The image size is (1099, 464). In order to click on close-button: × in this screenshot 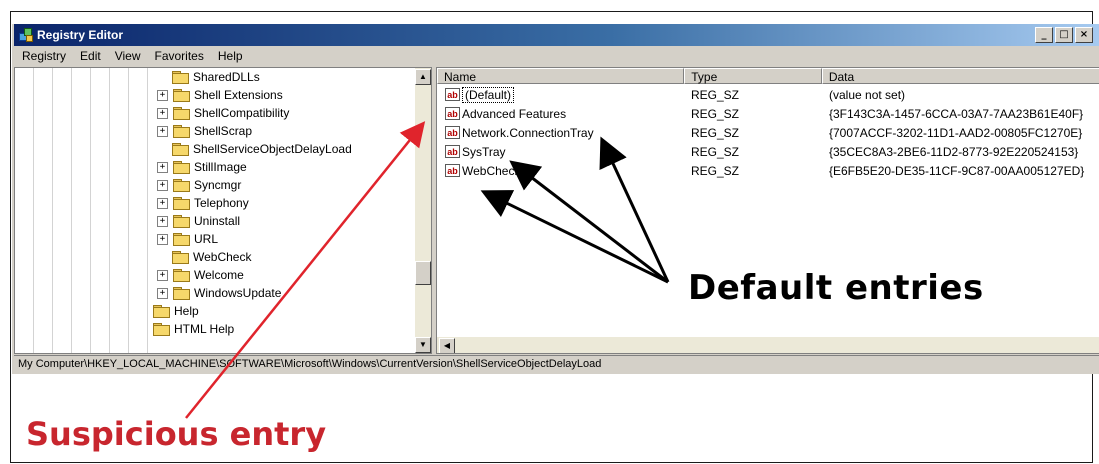, I will do `click(1084, 35)`.